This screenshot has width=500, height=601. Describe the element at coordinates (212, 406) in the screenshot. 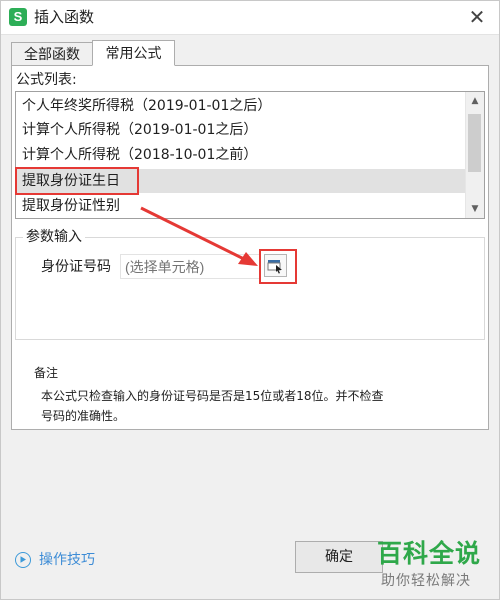

I see `notes-text: 本公式只检查输入的身份证号码是否是15位或者18位。并不检查号码的准确性。` at that location.